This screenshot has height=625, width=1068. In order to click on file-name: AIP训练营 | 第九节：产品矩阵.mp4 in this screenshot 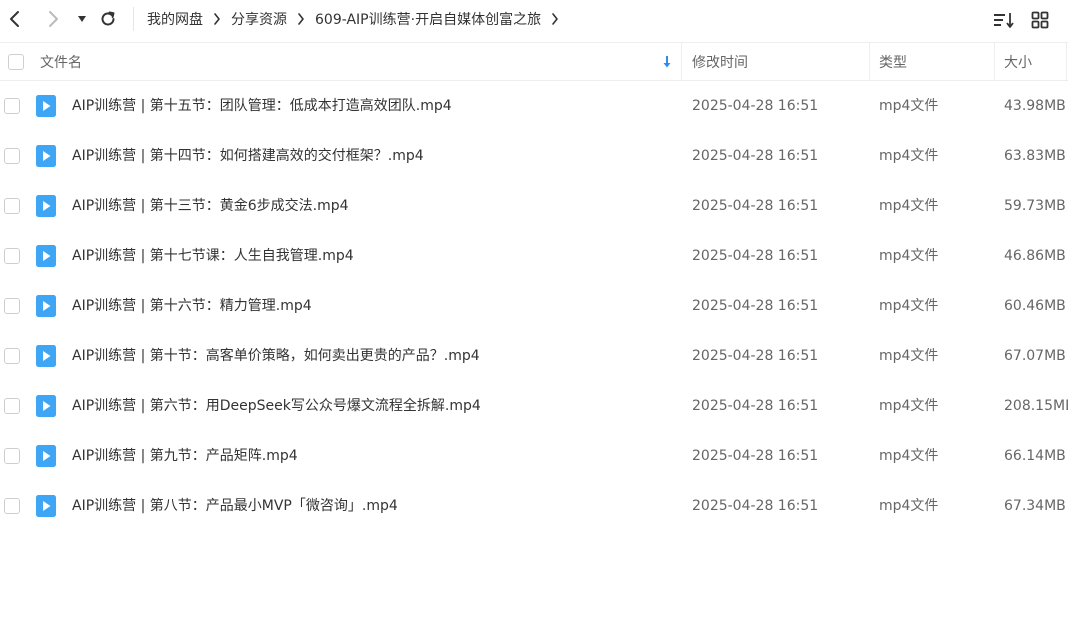, I will do `click(185, 456)`.